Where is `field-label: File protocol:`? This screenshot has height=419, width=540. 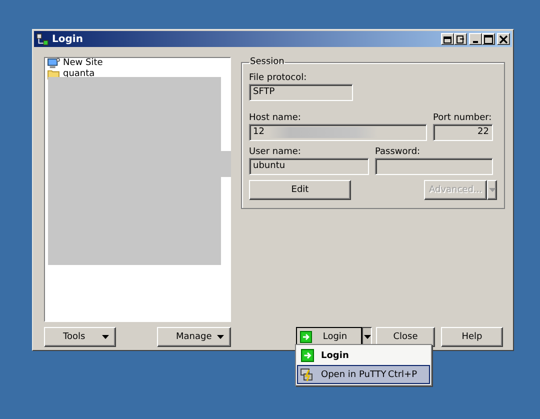
field-label: File protocol: is located at coordinates (278, 78).